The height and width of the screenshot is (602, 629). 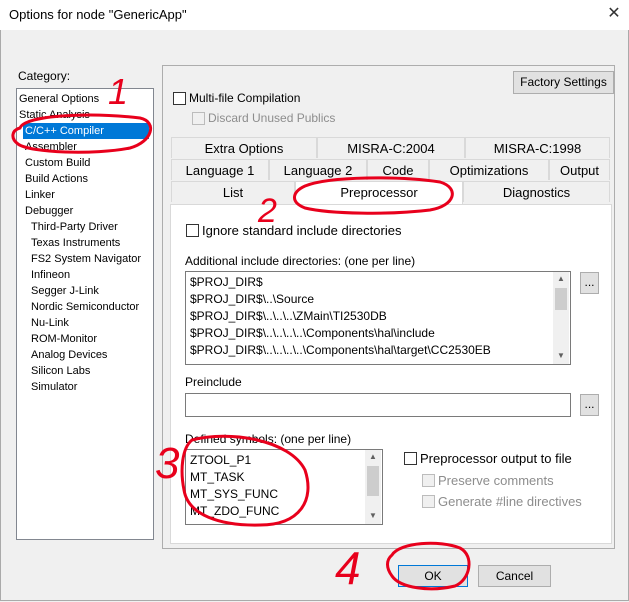 I want to click on tab-preprocessor: Preprocessor, so click(x=379, y=192).